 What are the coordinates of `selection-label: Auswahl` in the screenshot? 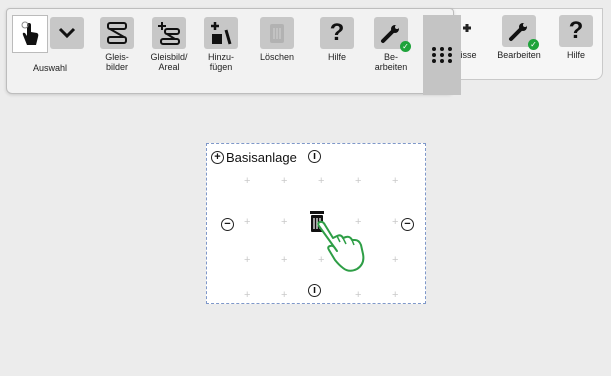 It's located at (50, 68).